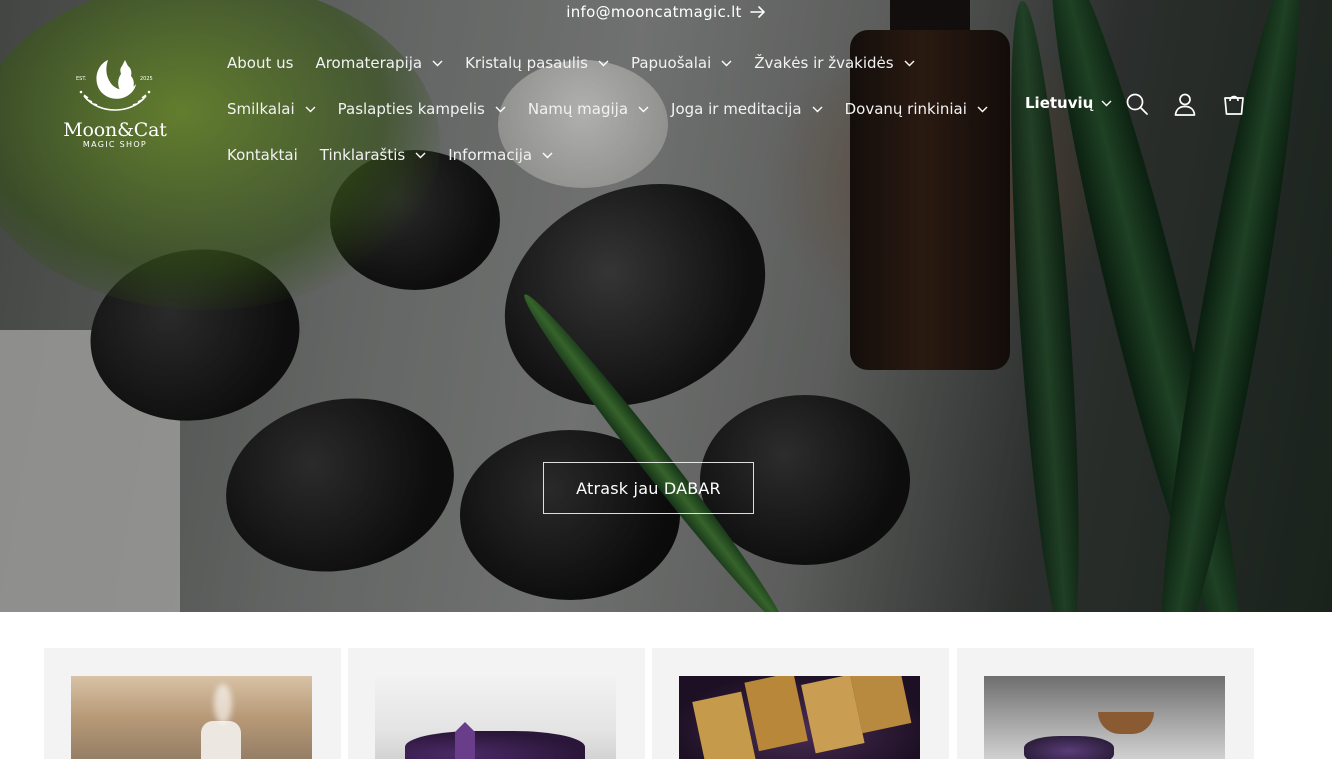  I want to click on nav-item-label: Žvakės ir žvakidės, so click(824, 63).